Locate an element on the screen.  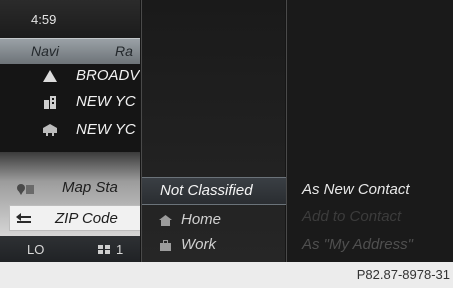
as-new-contact-button: As New Contact is located at coordinates (356, 189).